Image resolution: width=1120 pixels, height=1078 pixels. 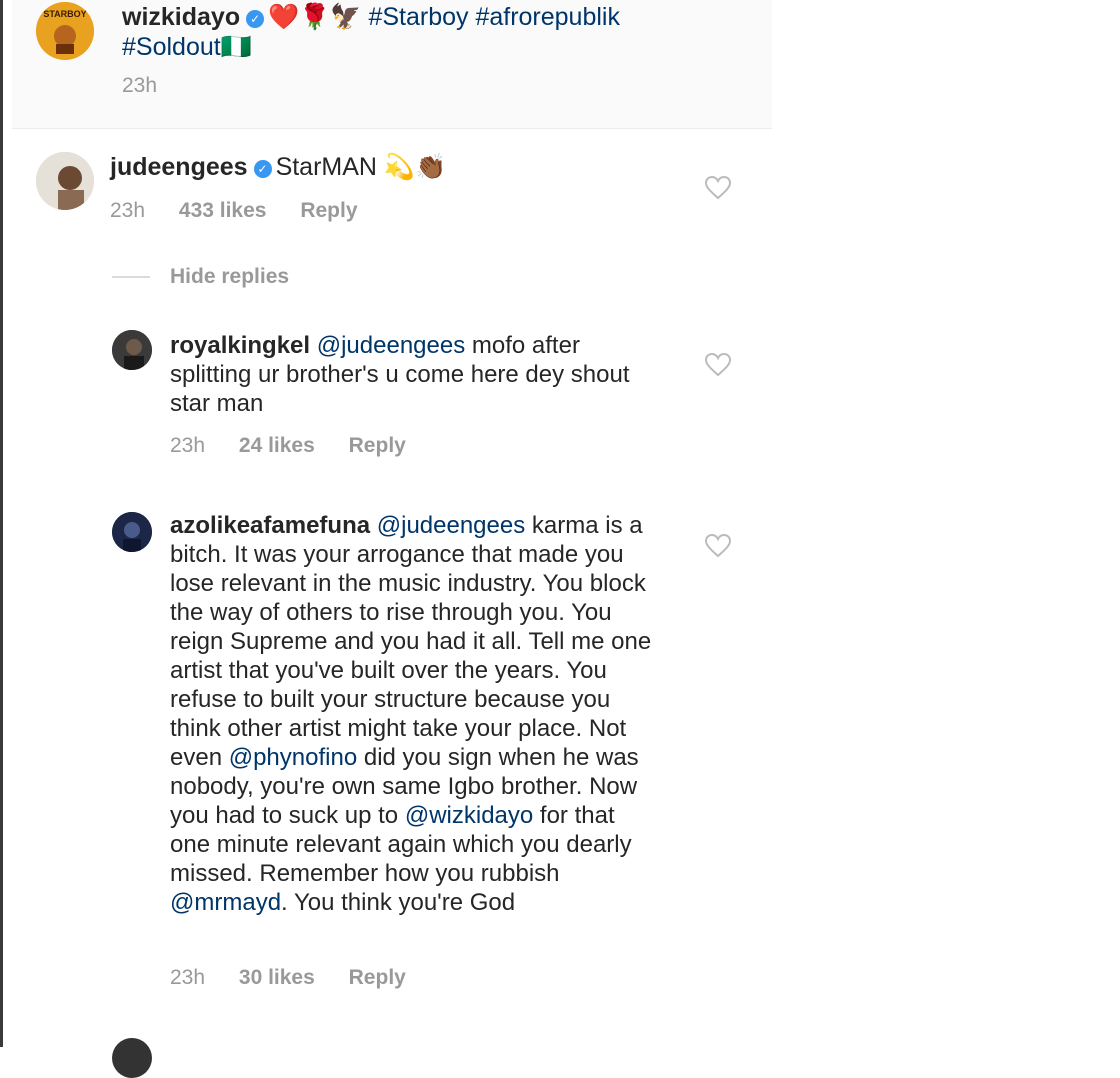 I want to click on caption-hashtags: #Starboy #afrorepublik, so click(x=494, y=17).